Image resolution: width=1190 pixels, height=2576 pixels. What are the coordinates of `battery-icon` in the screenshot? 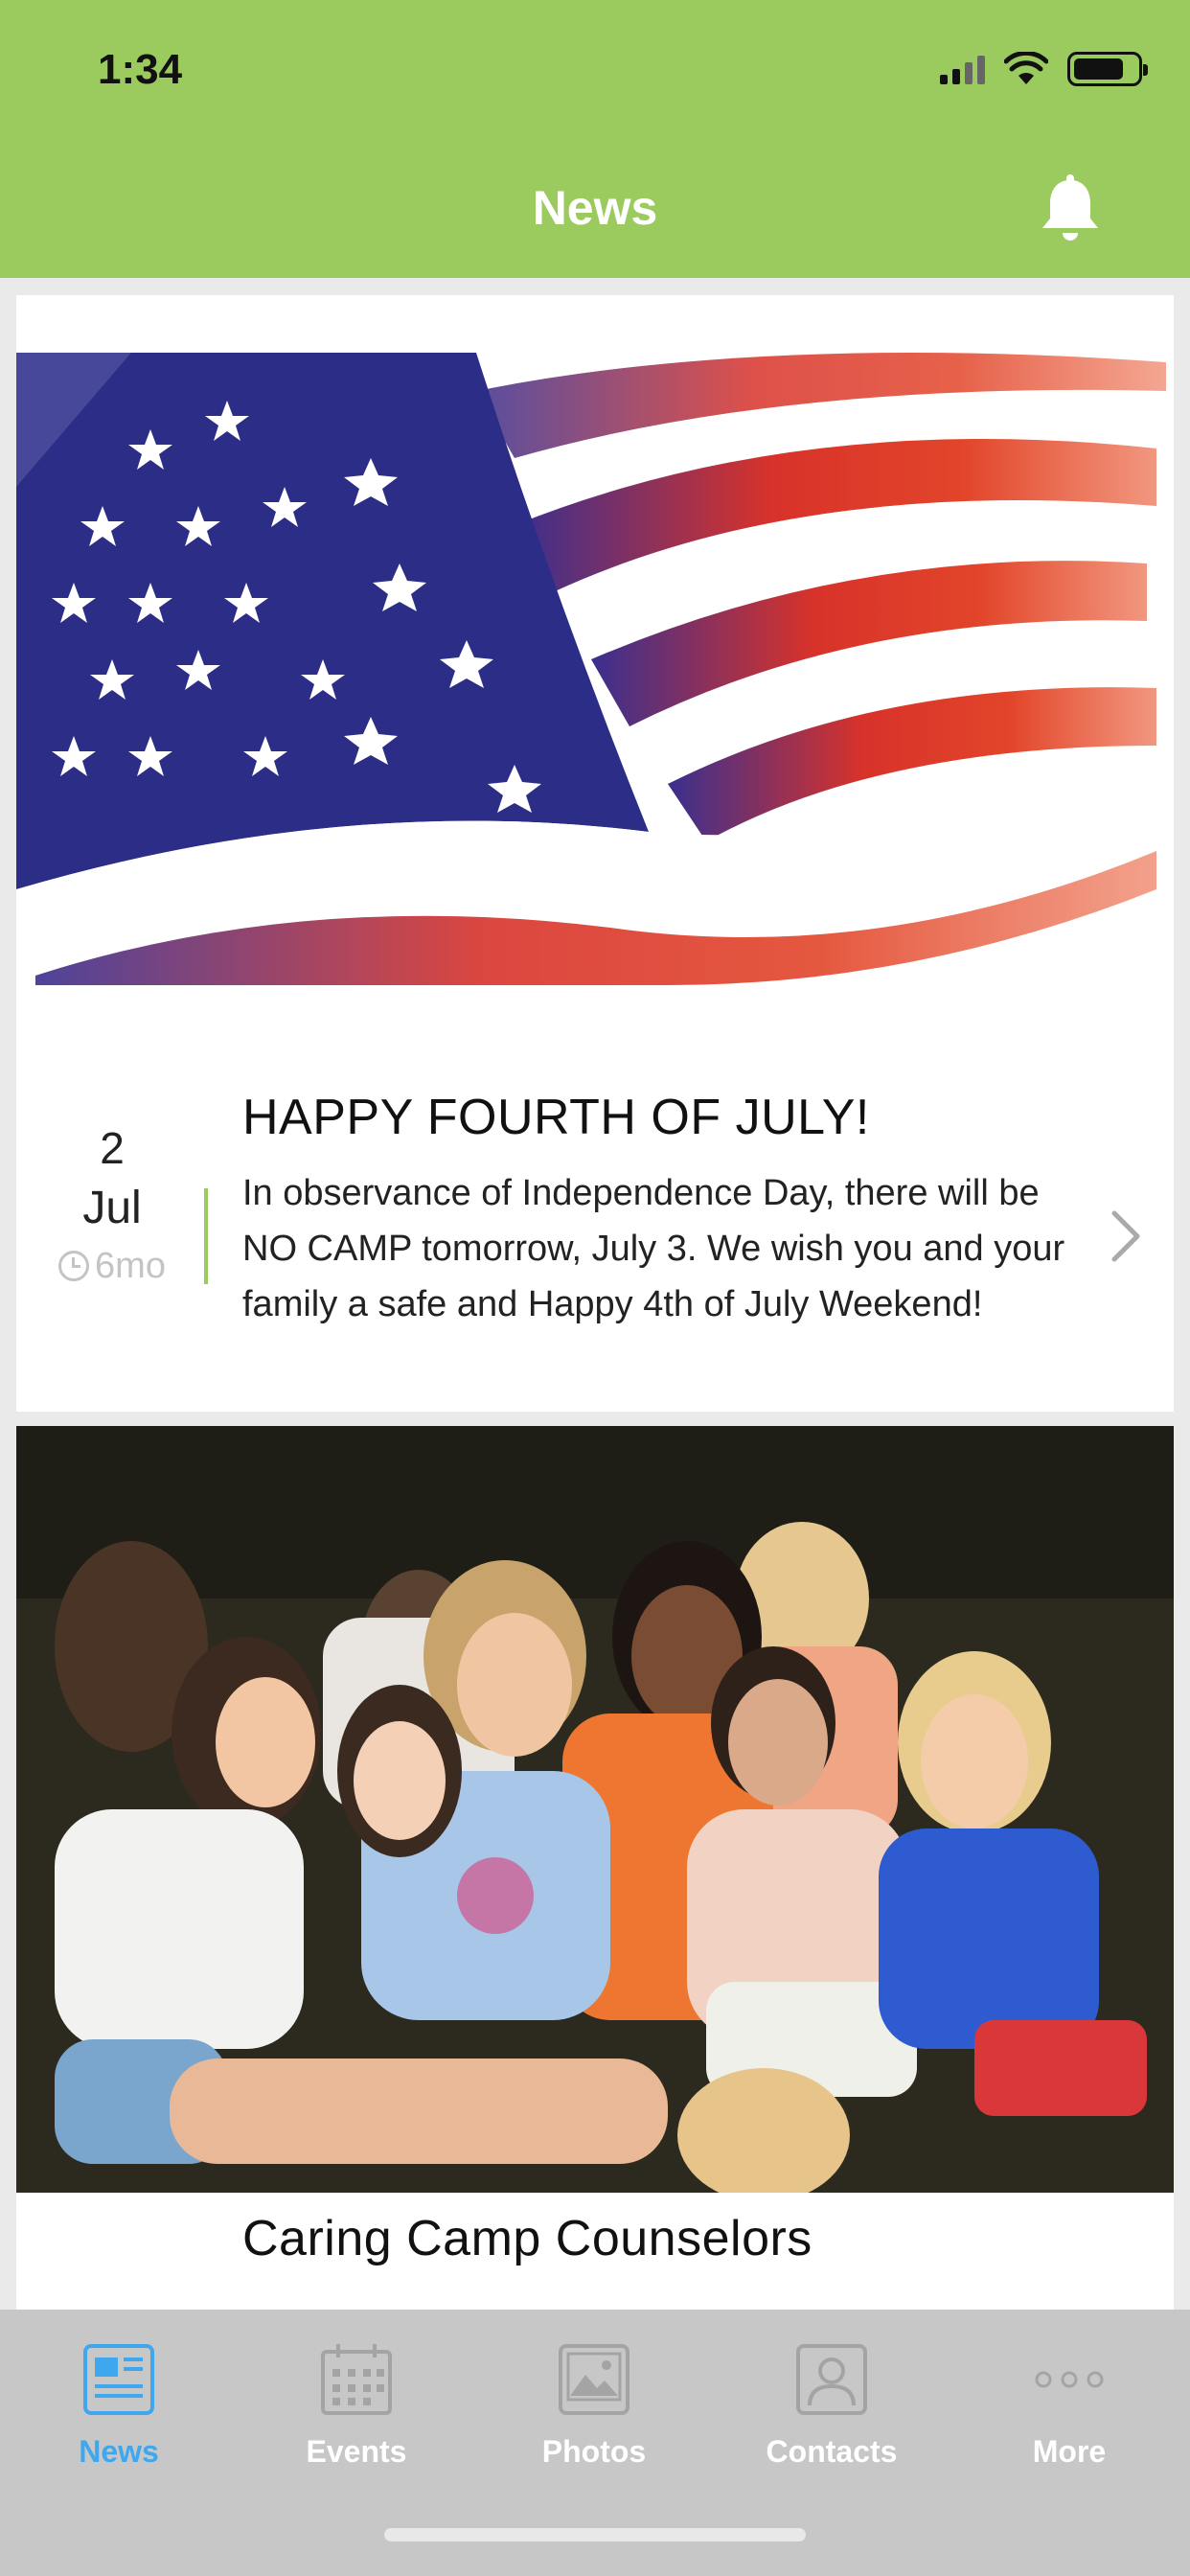 It's located at (1107, 69).